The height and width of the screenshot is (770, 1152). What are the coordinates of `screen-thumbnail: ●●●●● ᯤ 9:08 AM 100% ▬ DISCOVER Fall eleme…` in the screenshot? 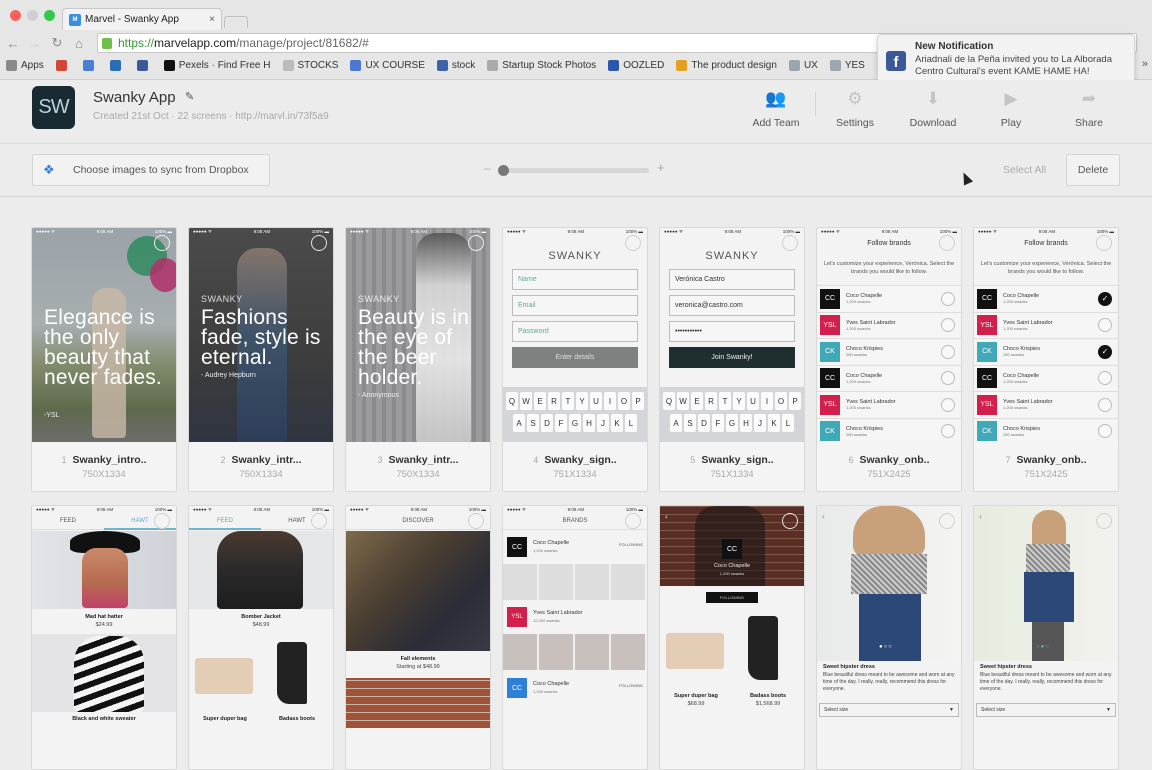 It's located at (418, 636).